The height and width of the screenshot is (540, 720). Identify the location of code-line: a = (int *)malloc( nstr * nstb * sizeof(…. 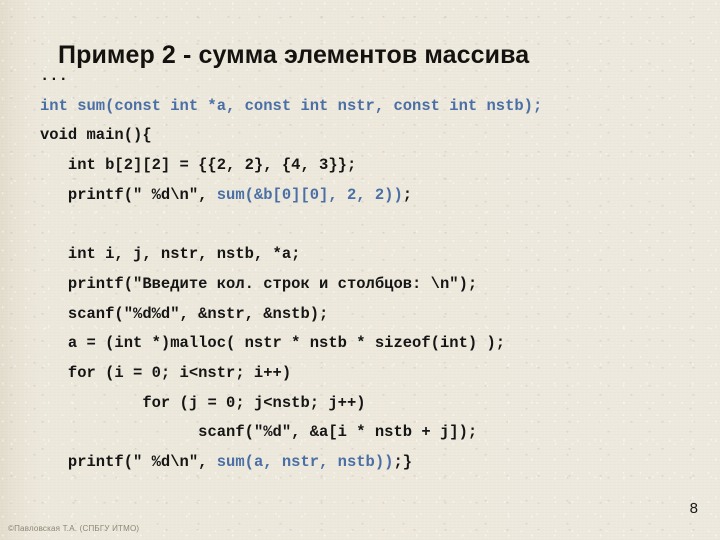
(370, 344).